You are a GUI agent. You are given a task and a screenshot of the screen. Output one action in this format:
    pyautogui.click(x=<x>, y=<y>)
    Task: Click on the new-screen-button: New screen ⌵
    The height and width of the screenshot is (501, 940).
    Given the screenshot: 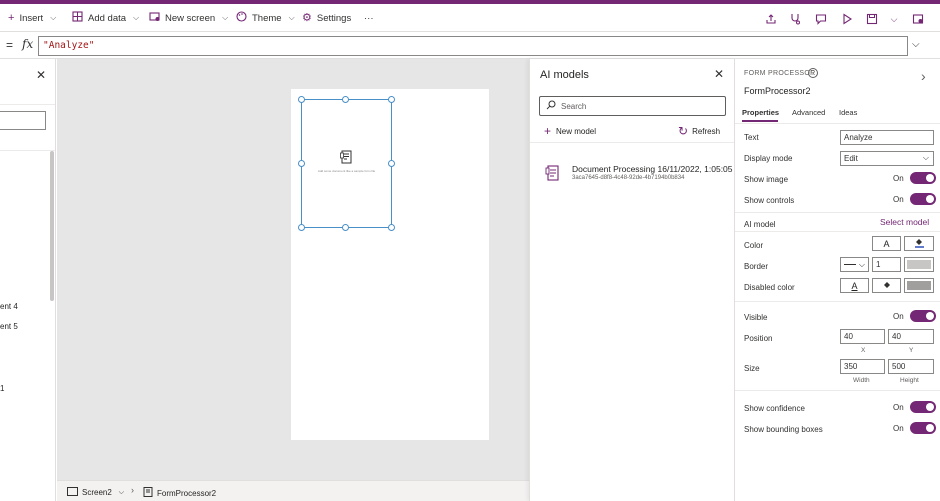 What is the action you would take?
    pyautogui.click(x=188, y=18)
    